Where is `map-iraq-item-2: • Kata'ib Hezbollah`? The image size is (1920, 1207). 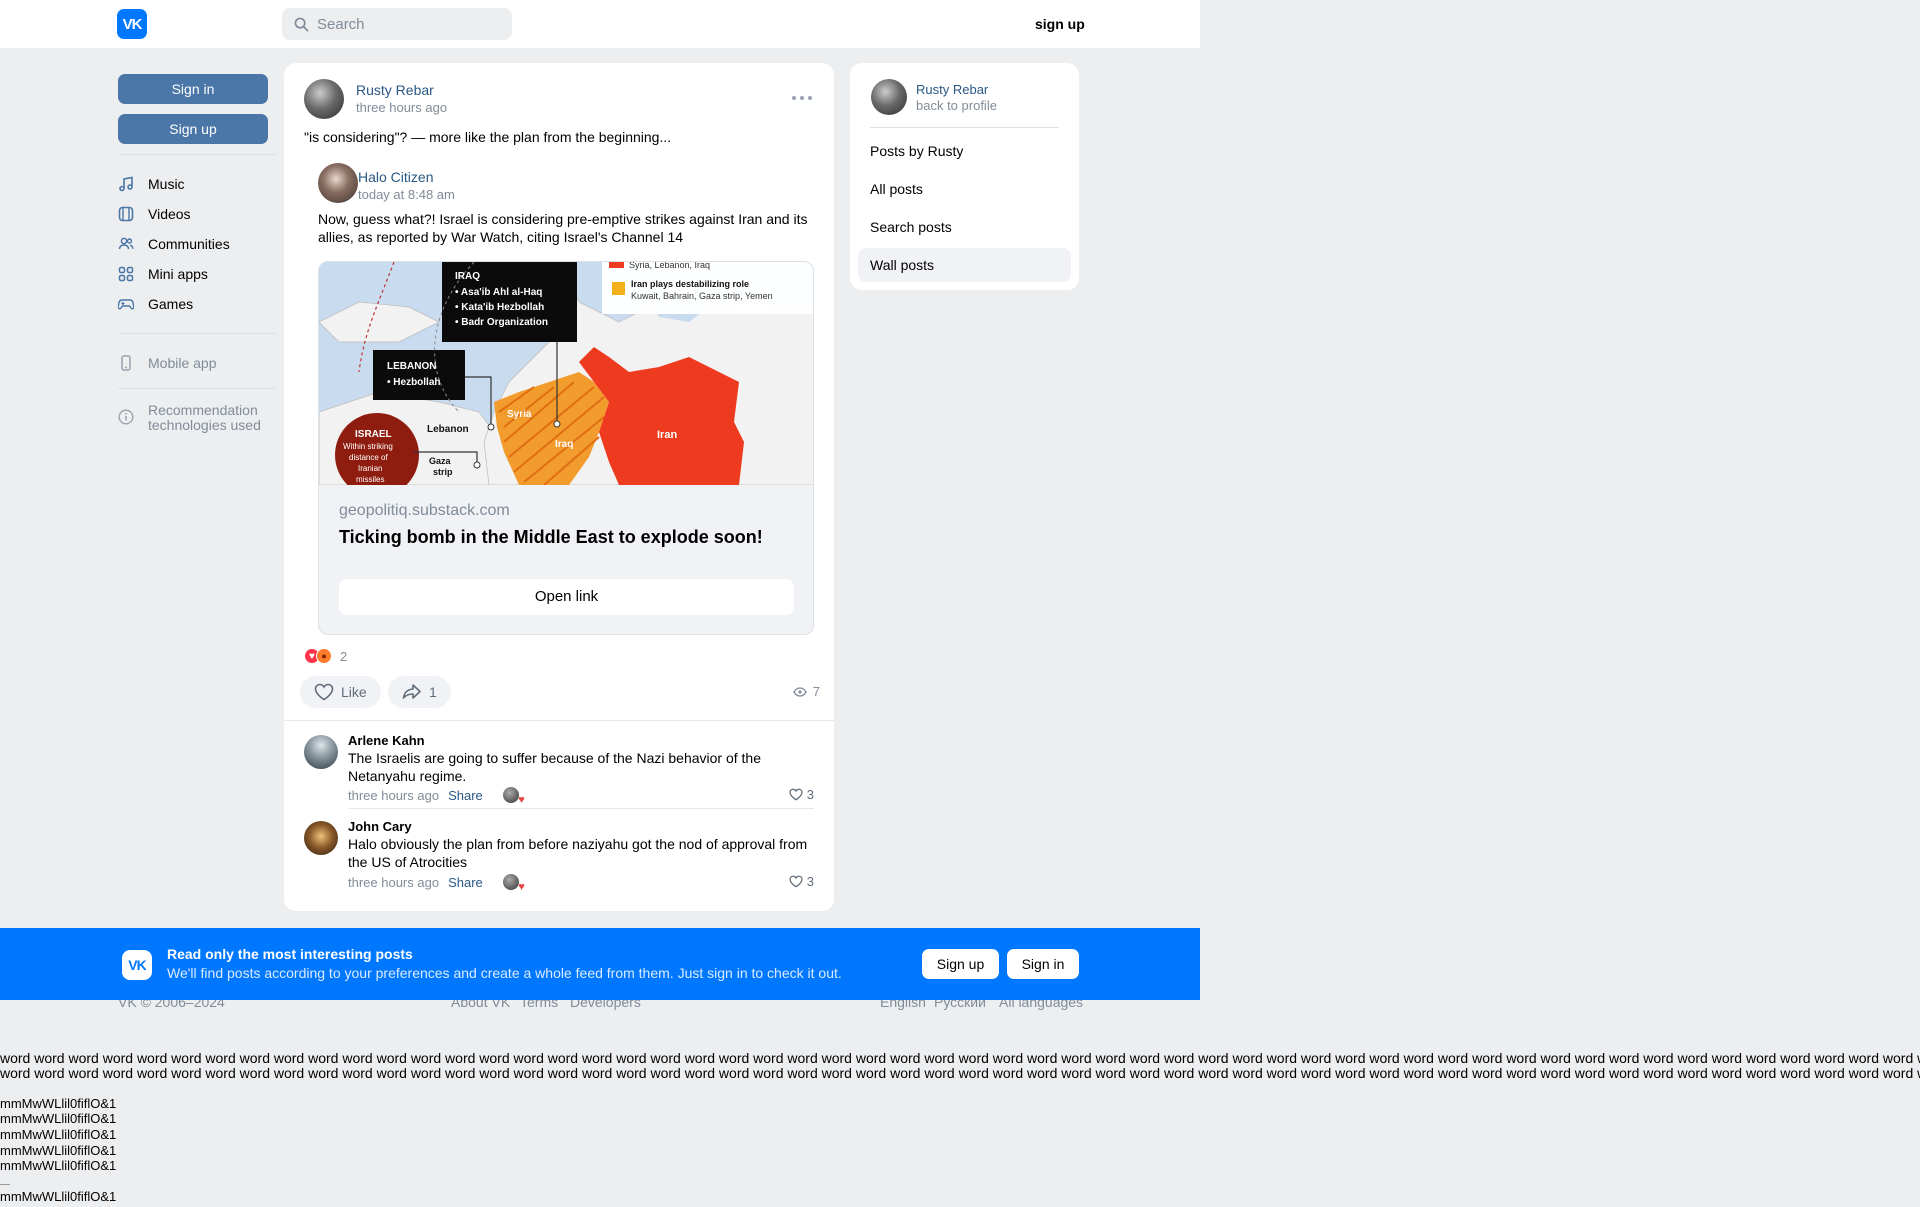
map-iraq-item-2: • Kata'ib Hezbollah is located at coordinates (499, 307).